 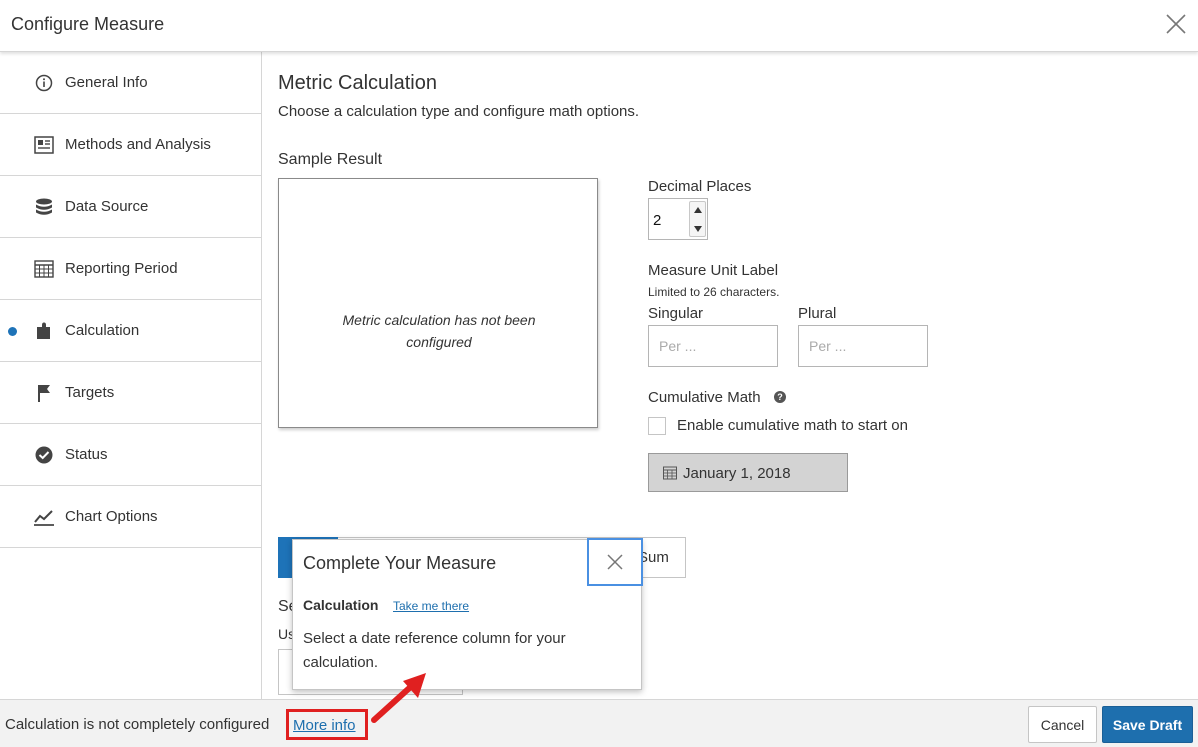 I want to click on annotation-arrow-icon, so click(x=398, y=698).